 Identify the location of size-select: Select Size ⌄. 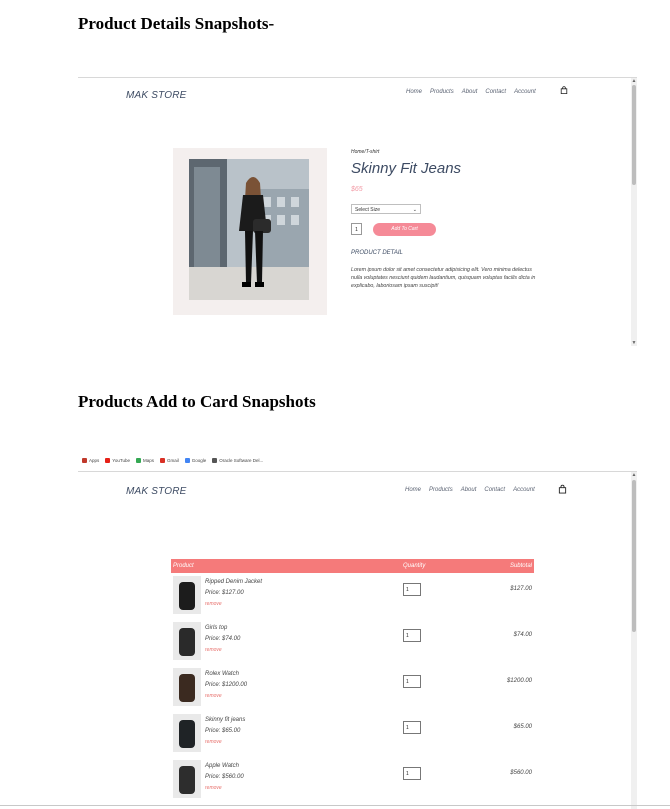
(386, 209).